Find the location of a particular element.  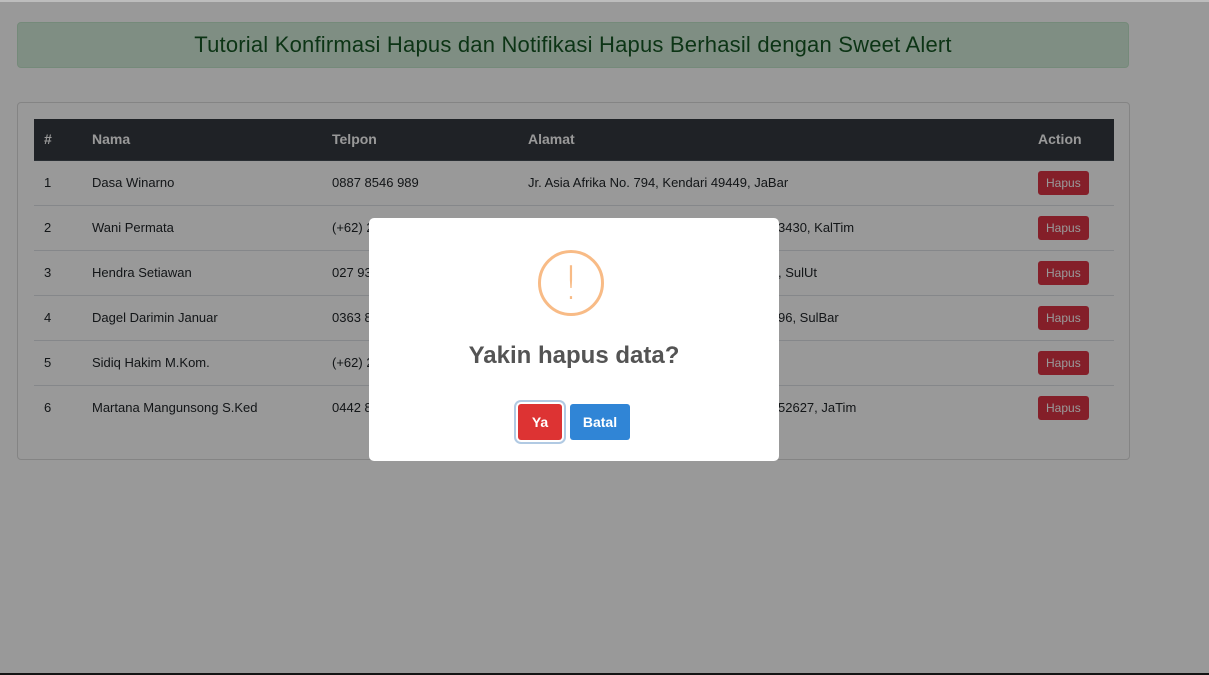

confirm-button: Ya is located at coordinates (540, 422).